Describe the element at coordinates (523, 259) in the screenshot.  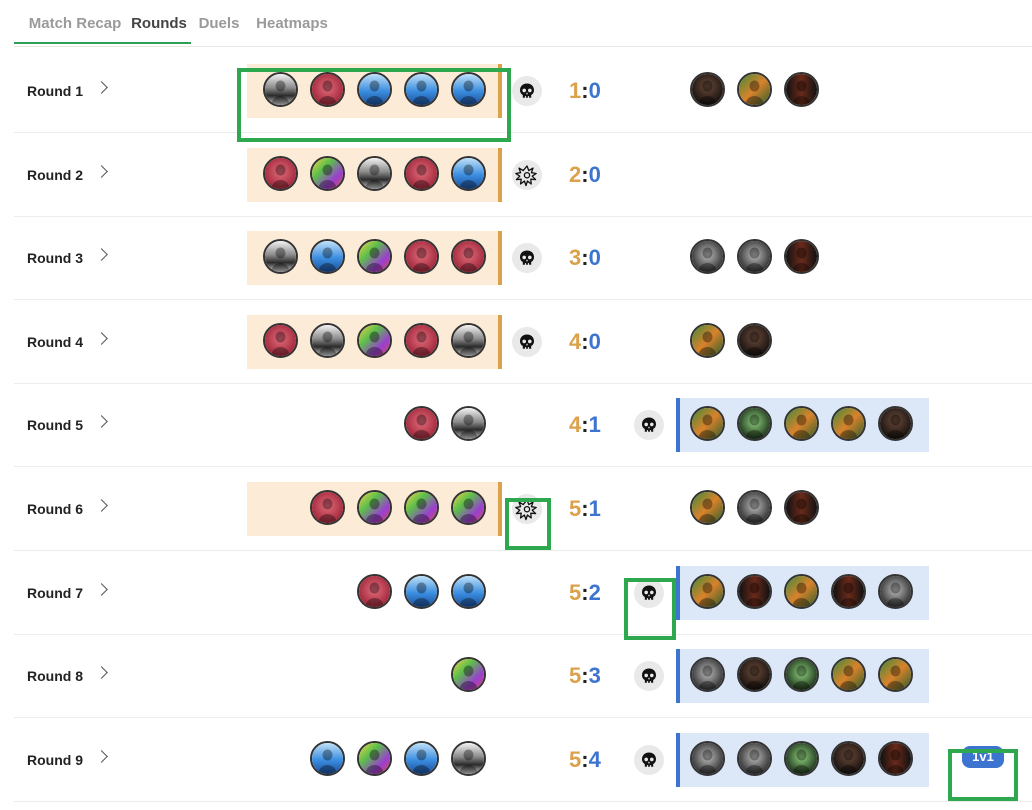
I see `round-row: Round 3 3:0` at that location.